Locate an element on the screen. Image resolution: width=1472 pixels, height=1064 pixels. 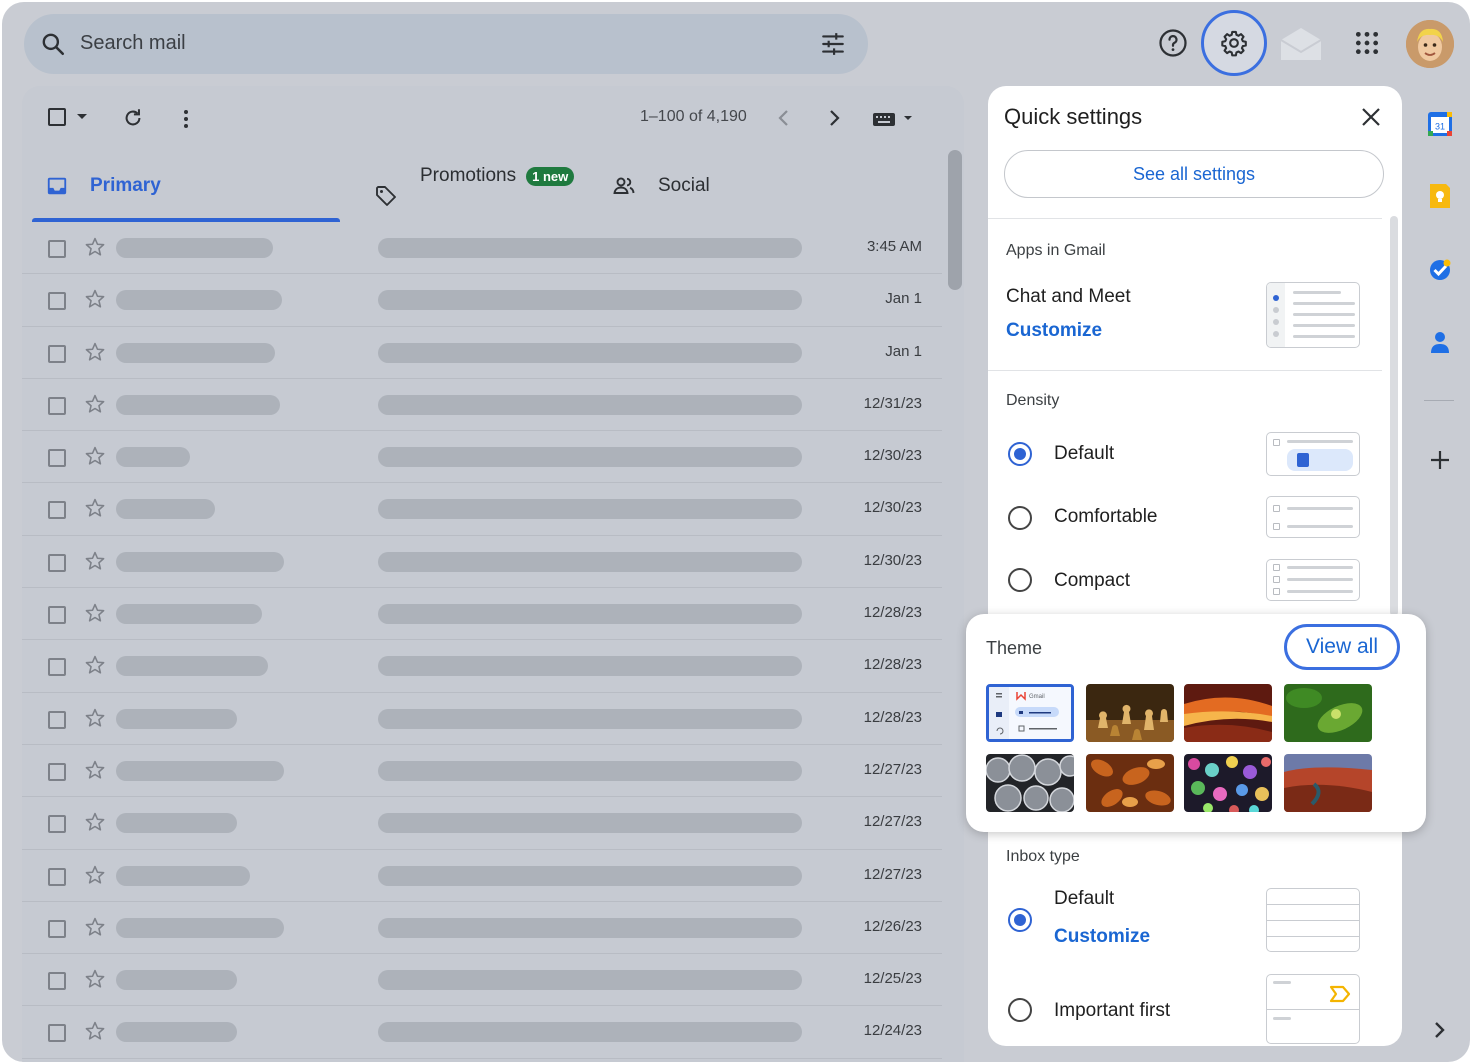
table-row: 12/25/23 is located at coordinates (482, 980).